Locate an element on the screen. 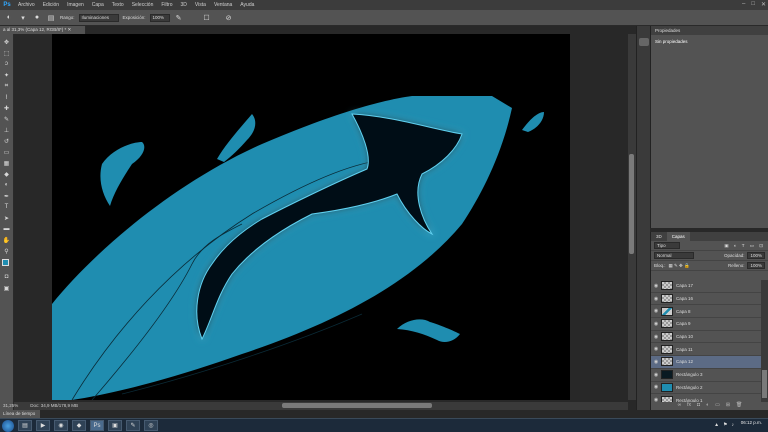 Image resolution: width=768 pixels, height=432 pixels. shape-tool-icon: ▬ is located at coordinates (7, 229).